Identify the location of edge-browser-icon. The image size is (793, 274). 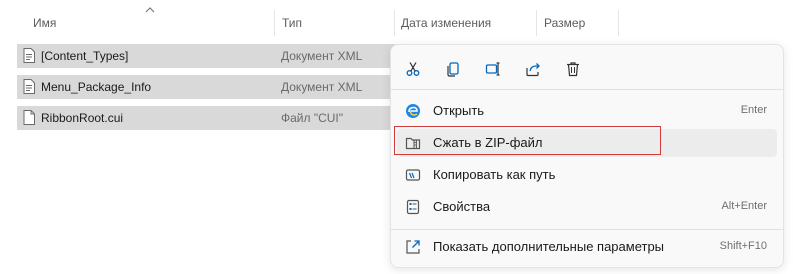
(413, 111).